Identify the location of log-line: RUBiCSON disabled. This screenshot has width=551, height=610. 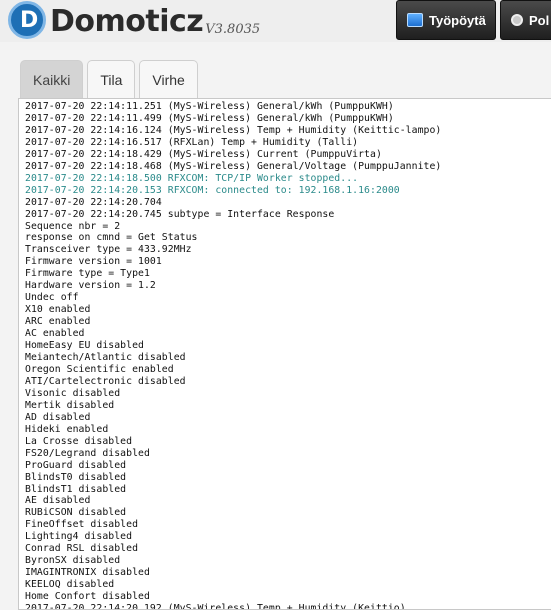
(76, 513).